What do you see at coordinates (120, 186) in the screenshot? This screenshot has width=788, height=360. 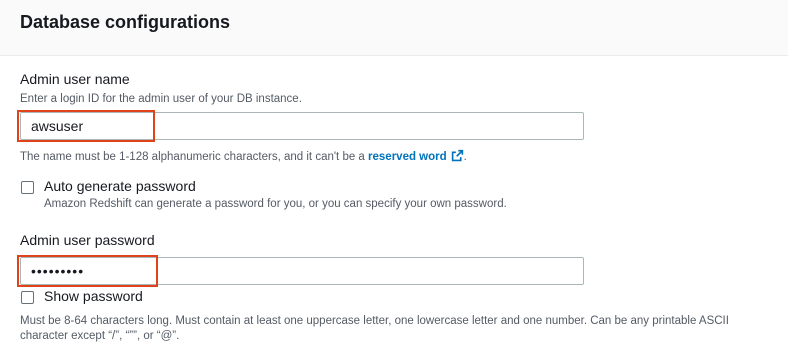 I see `auto-generate-password-label: Auto generate password` at bounding box center [120, 186].